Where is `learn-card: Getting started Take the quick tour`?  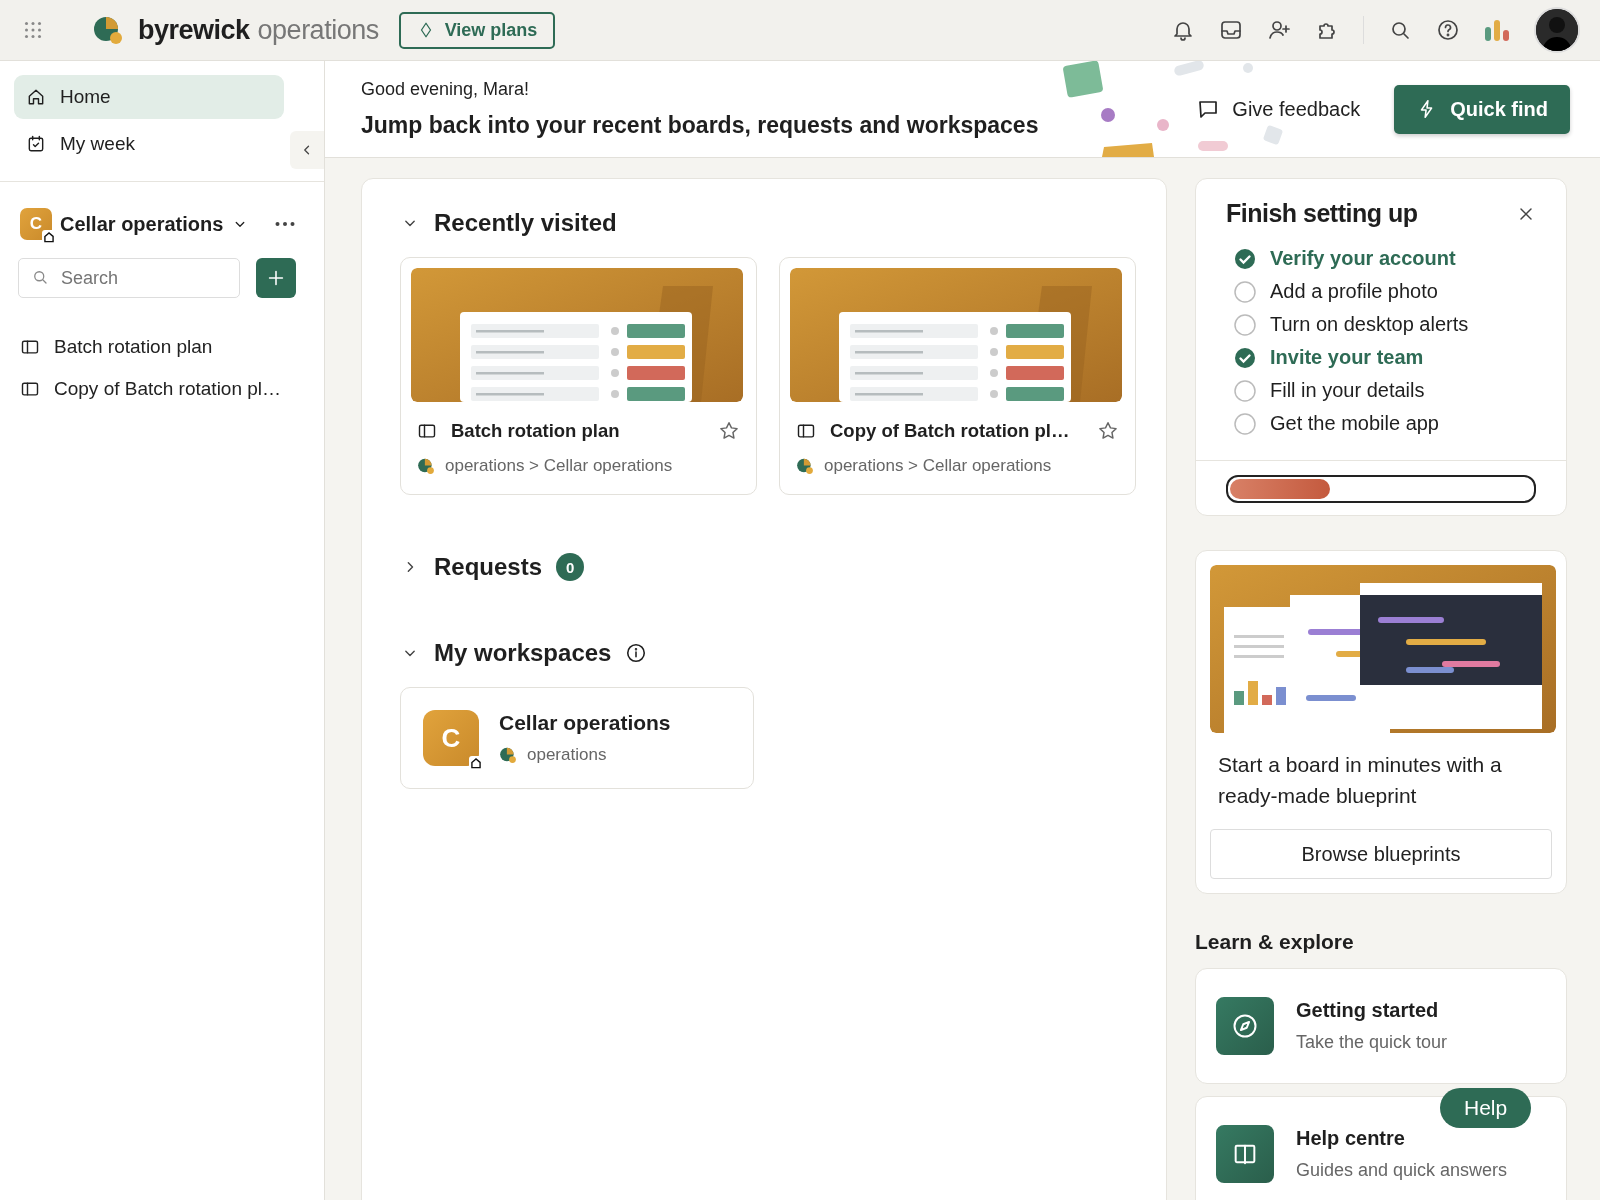
learn-card: Getting started Take the quick tour is located at coordinates (1381, 1026).